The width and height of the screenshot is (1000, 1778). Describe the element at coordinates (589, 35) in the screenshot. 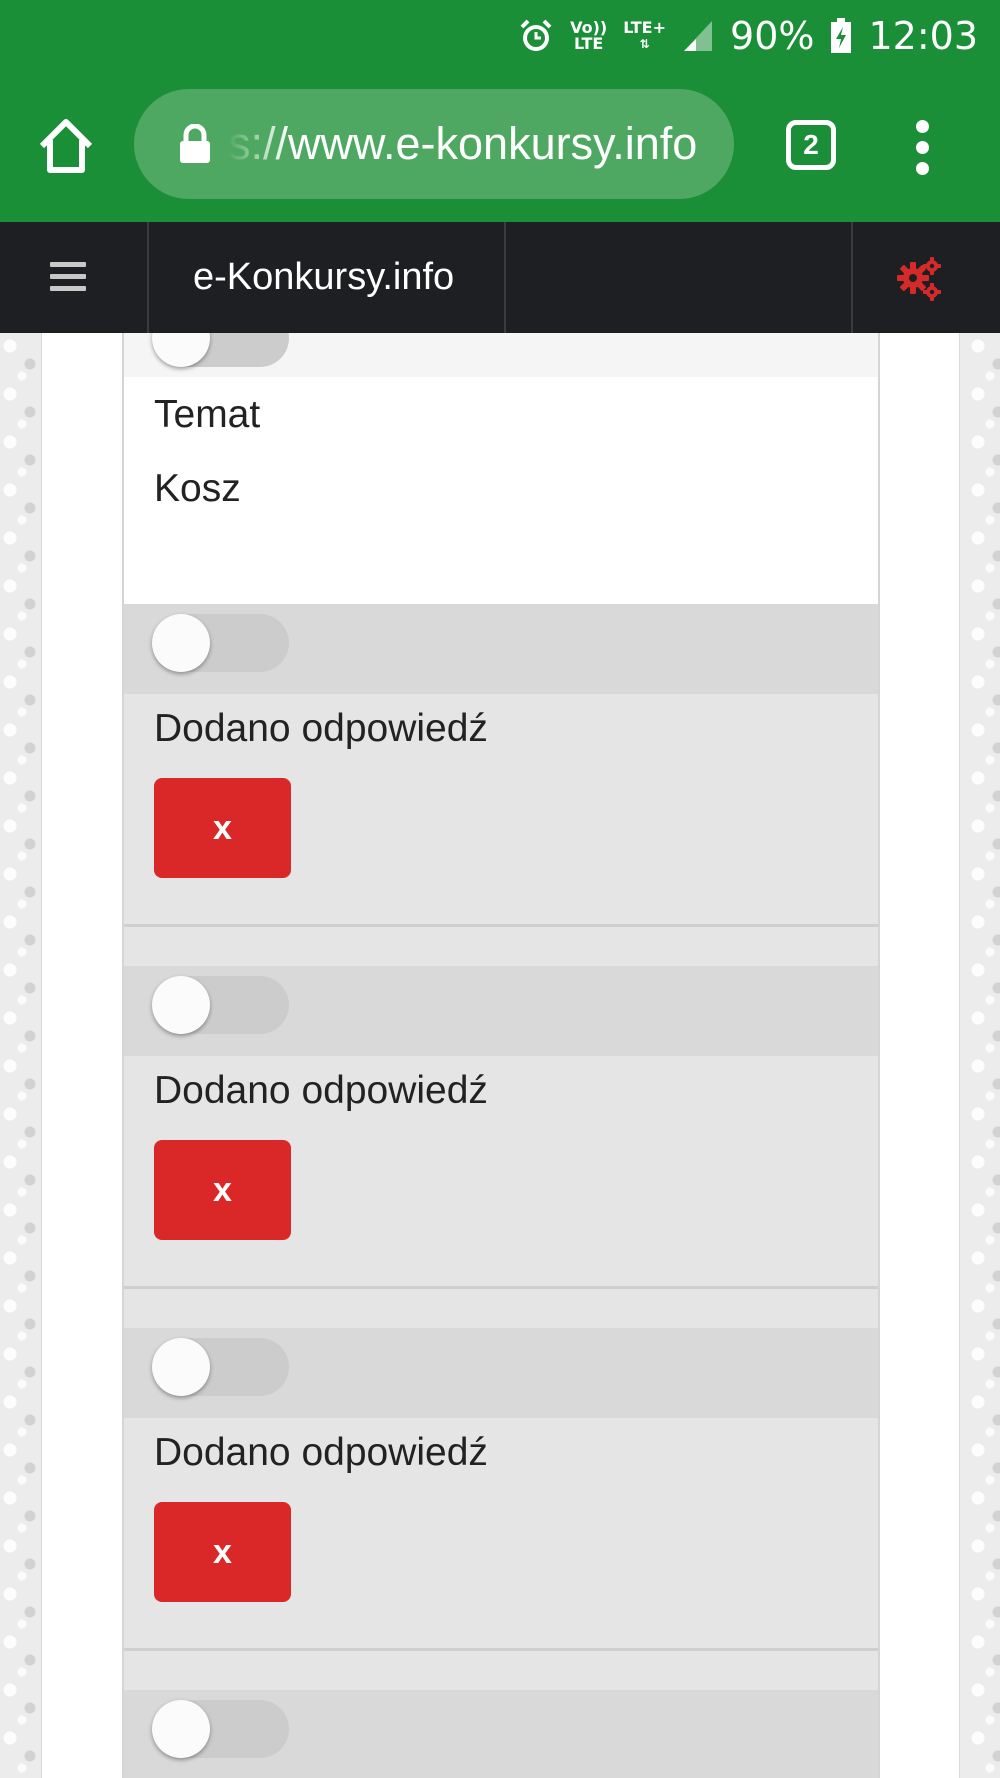

I see `volte-indicator: Vo)) LTE` at that location.